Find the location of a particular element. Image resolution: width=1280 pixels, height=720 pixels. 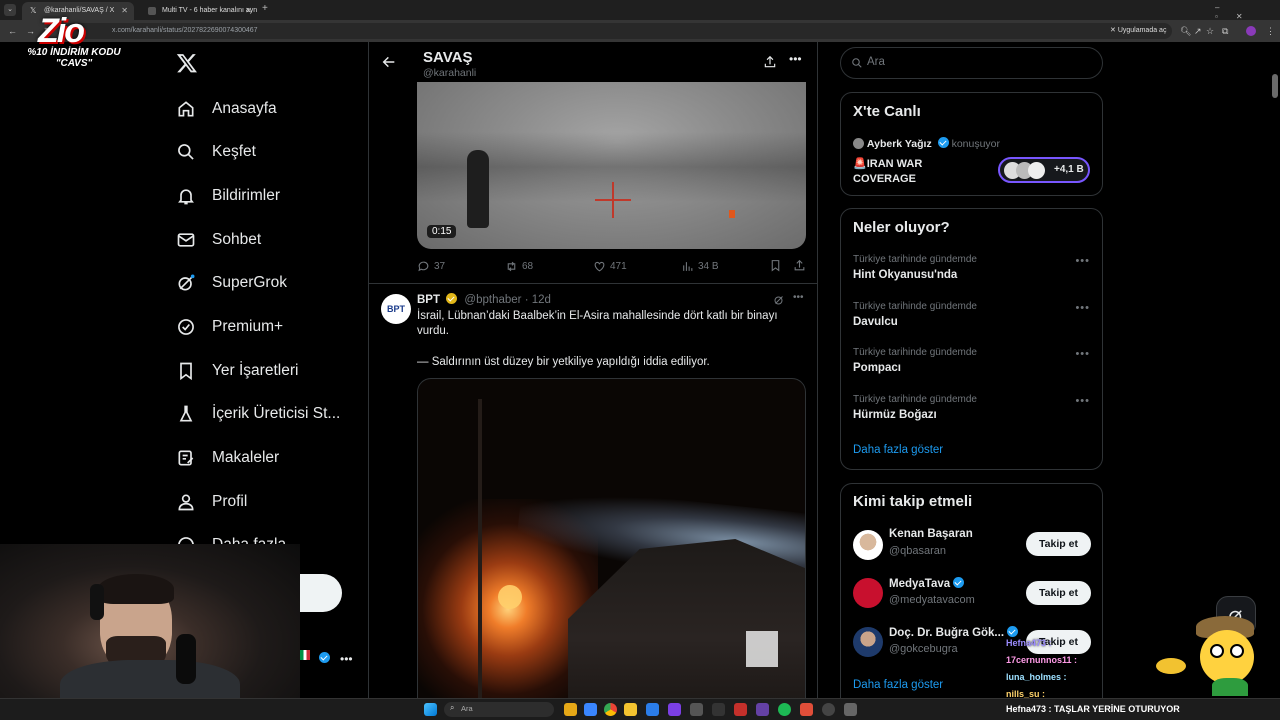

video-timestamp: 0:15 is located at coordinates (442, 231).